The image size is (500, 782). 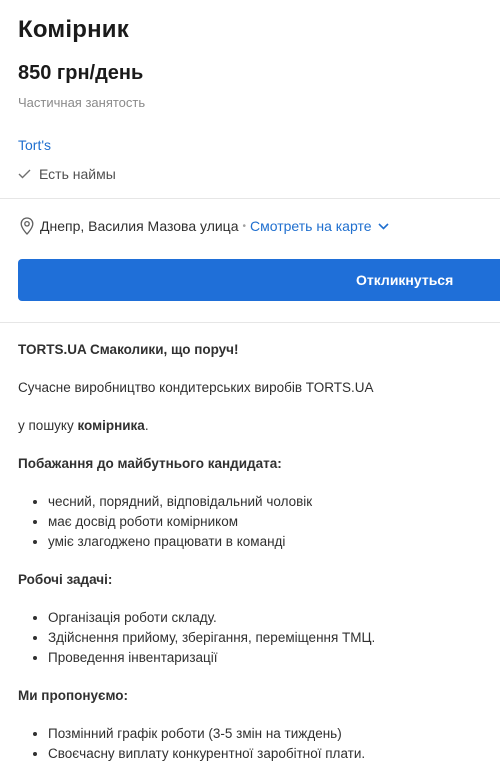 What do you see at coordinates (77, 174) in the screenshot?
I see `hires-status-label: Есть наймы` at bounding box center [77, 174].